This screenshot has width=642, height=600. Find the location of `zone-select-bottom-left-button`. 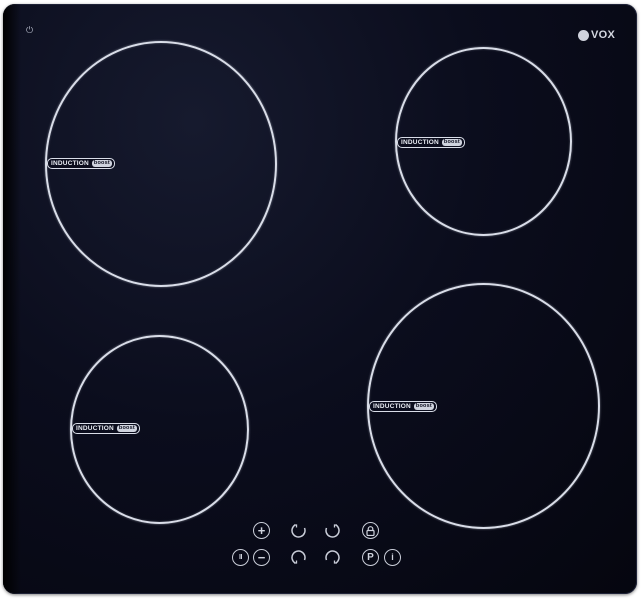

zone-select-bottom-left-button is located at coordinates (299, 557).